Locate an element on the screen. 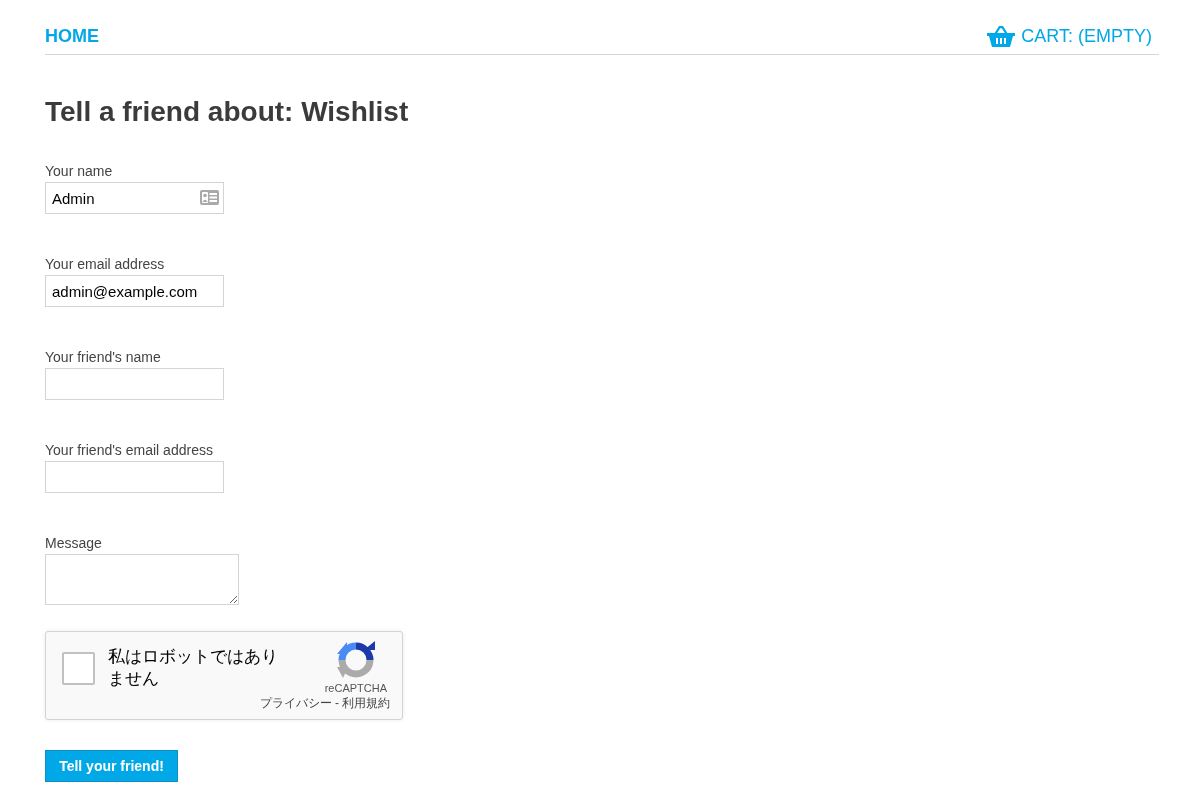  text-input-field: Admin is located at coordinates (134, 198).